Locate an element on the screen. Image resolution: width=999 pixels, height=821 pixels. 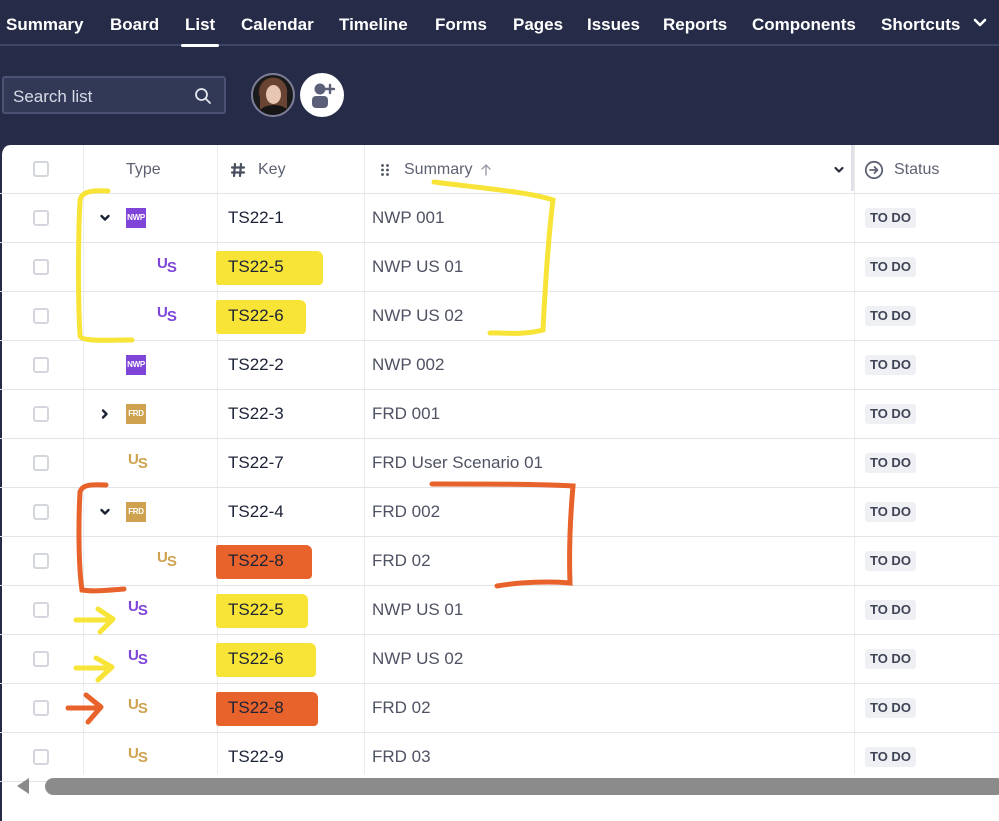
column-header-summary: Summary is located at coordinates (615, 169).